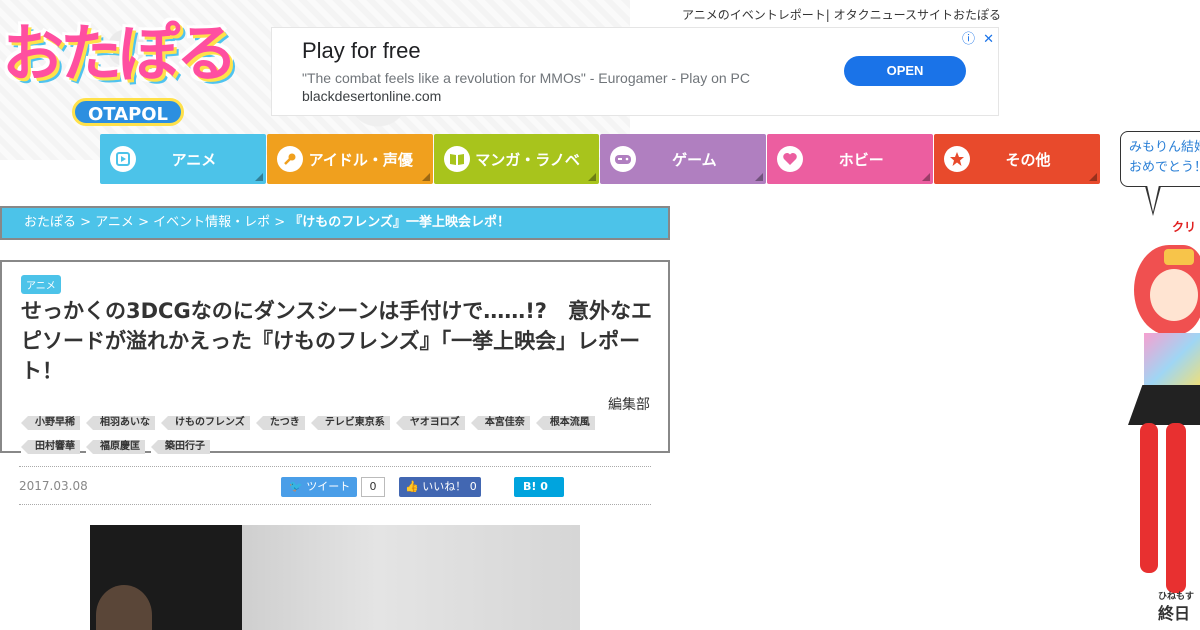 This screenshot has width=1200, height=630. What do you see at coordinates (349, 159) in the screenshot?
I see `nav-item-idol: アイドル・声優` at bounding box center [349, 159].